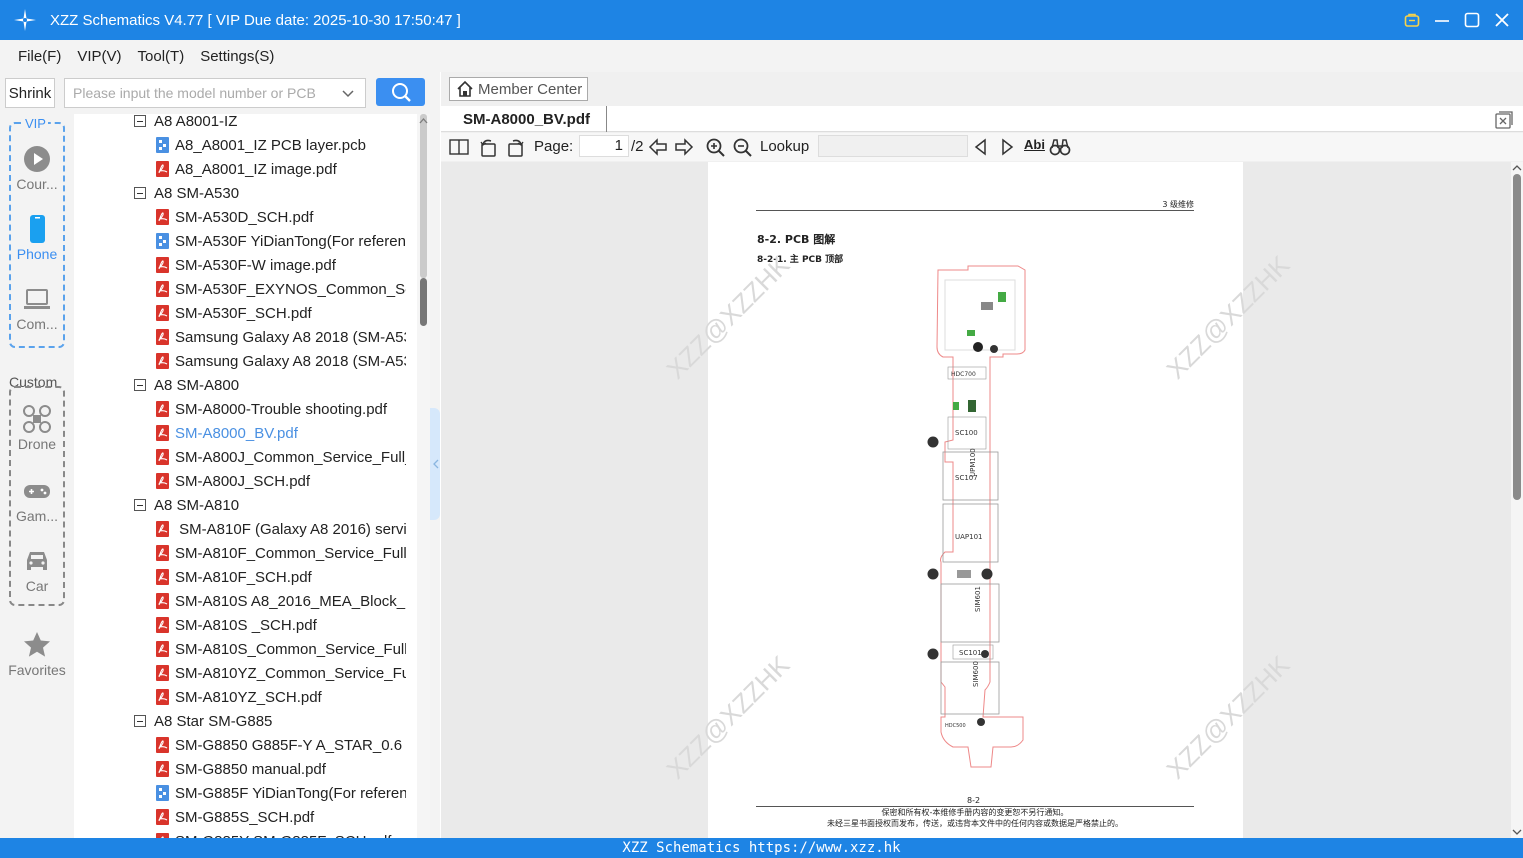  I want to click on tree-file: SM-A810S _SCH.pdf, so click(281, 625).